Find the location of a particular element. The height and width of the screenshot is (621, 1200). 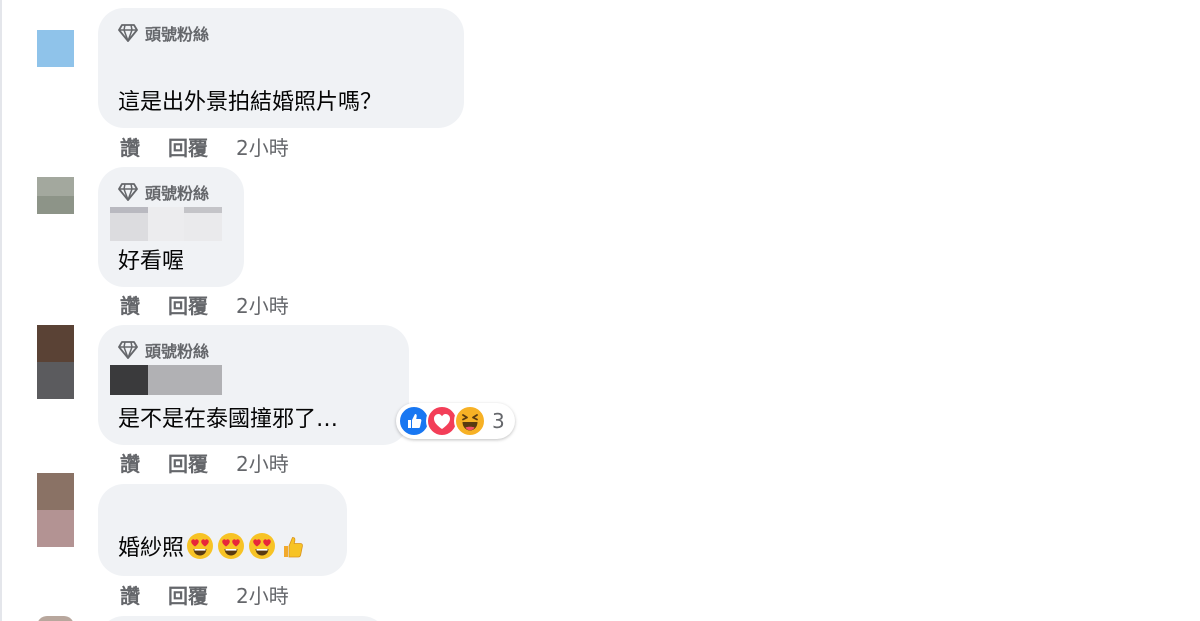

thumbs-up-icon is located at coordinates (293, 547).